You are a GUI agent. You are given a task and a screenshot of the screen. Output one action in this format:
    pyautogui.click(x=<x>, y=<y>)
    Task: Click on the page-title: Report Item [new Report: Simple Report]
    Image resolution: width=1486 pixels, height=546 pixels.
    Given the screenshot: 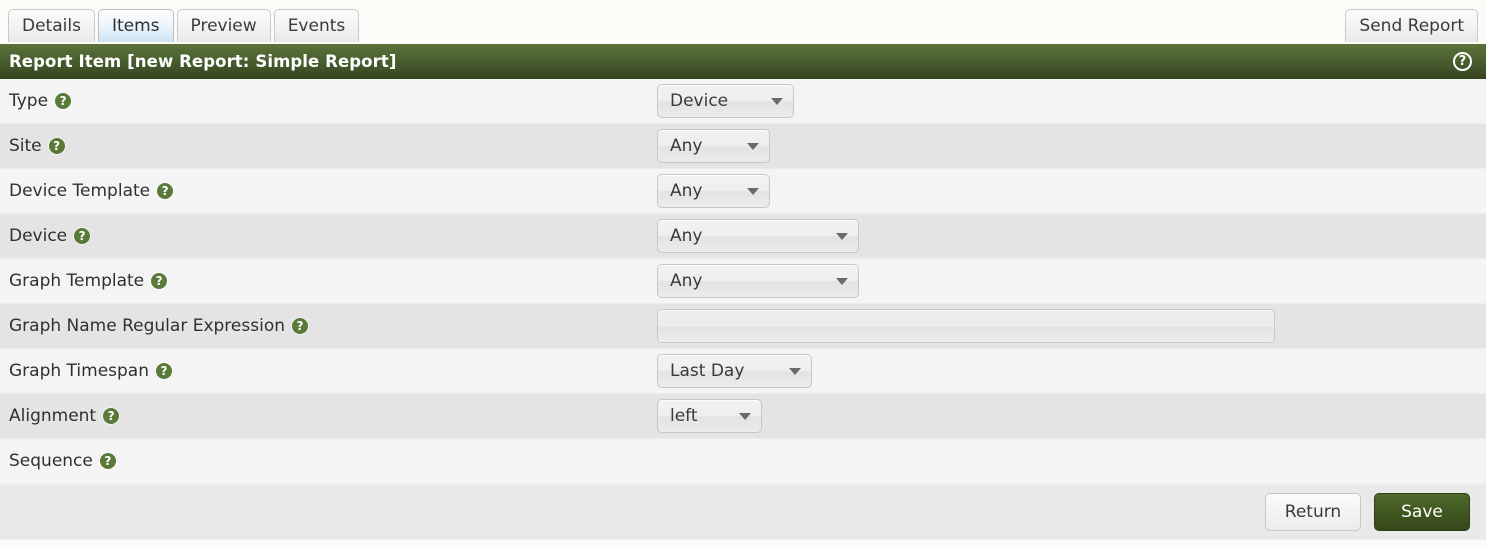 What is the action you would take?
    pyautogui.click(x=203, y=61)
    